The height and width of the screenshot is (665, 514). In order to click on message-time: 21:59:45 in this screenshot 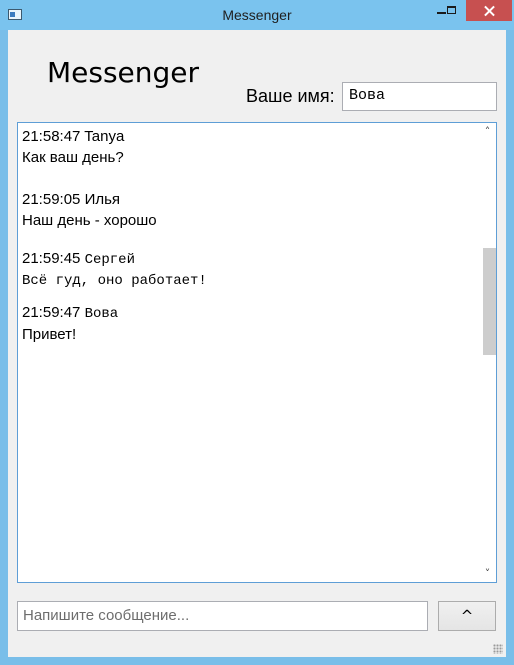, I will do `click(51, 258)`.